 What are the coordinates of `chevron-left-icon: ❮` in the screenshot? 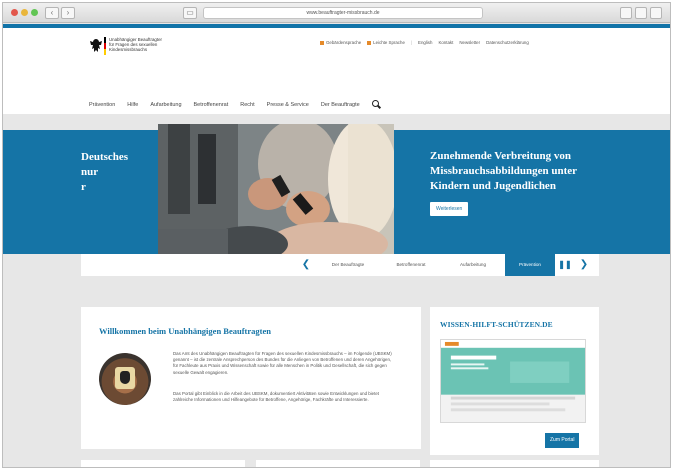 It's located at (306, 265).